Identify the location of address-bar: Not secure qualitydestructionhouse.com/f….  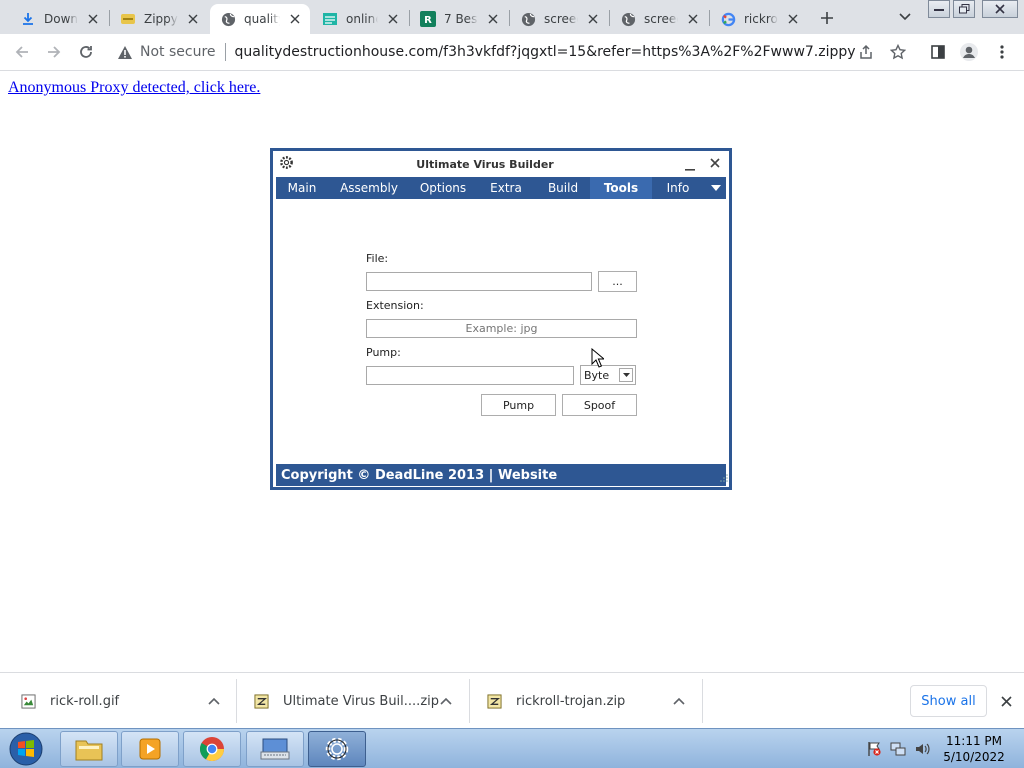
(514, 52).